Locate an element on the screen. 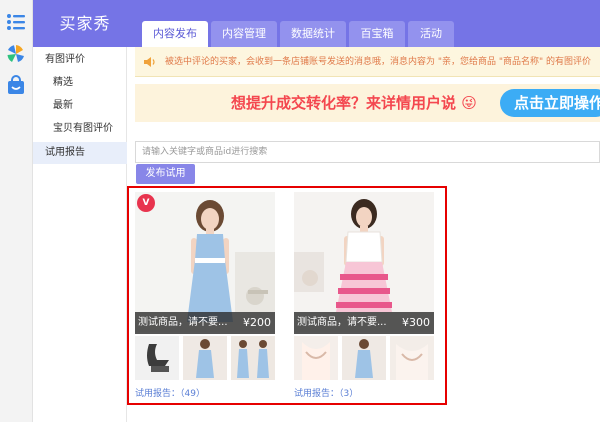 The height and width of the screenshot is (422, 600). tab-data-stats: 数据统计 is located at coordinates (313, 34).